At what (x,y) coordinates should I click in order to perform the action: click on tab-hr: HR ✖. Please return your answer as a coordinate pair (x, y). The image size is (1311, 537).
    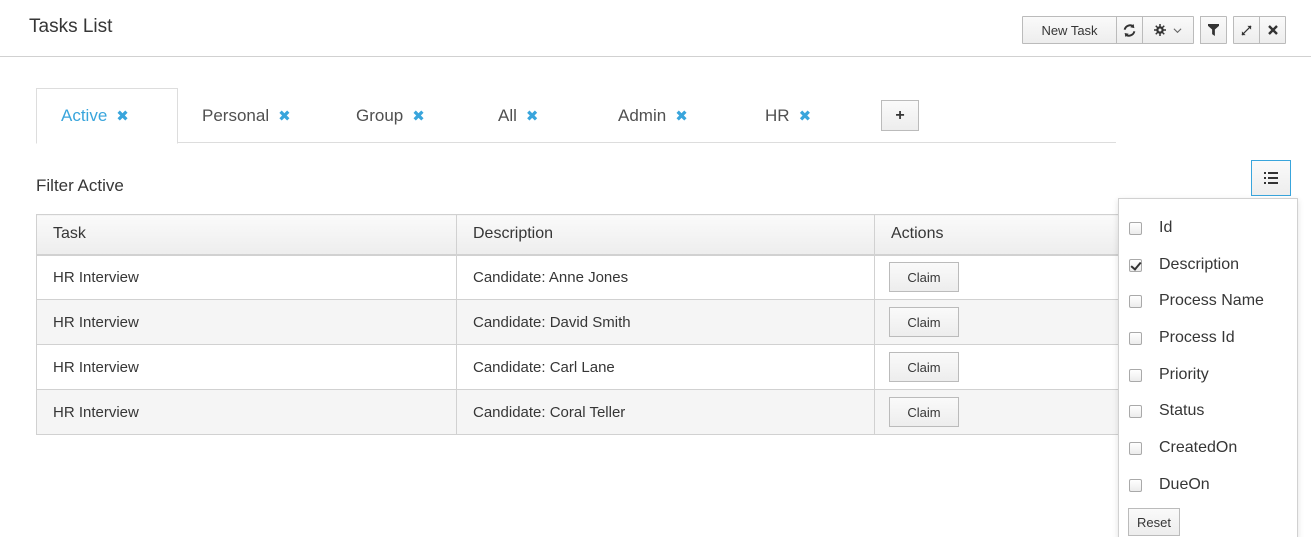
    Looking at the image, I should click on (788, 115).